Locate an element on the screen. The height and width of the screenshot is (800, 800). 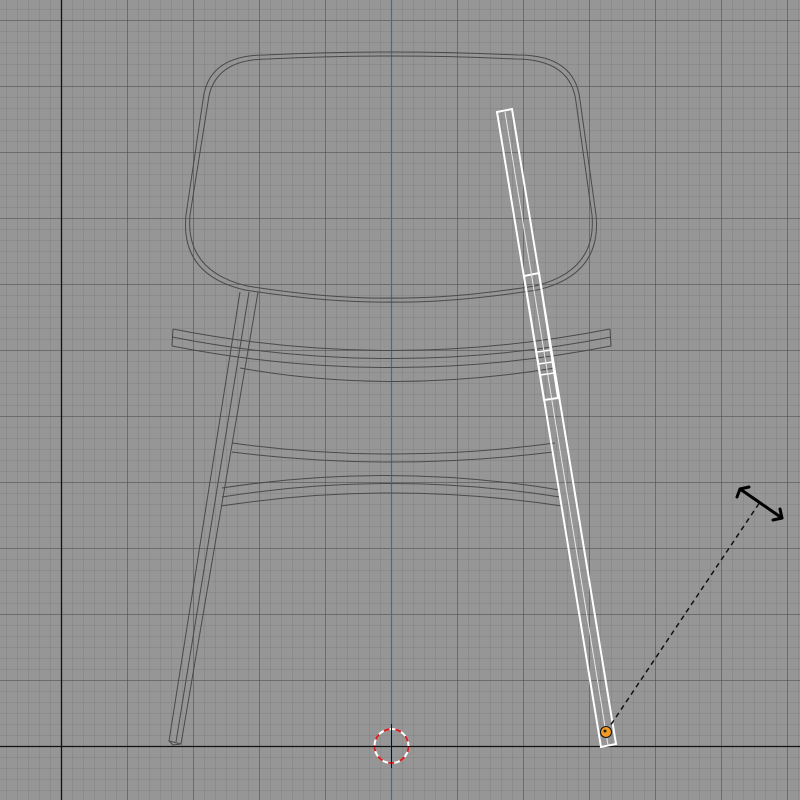
rotate-arrows-icon is located at coordinates (759, 503).